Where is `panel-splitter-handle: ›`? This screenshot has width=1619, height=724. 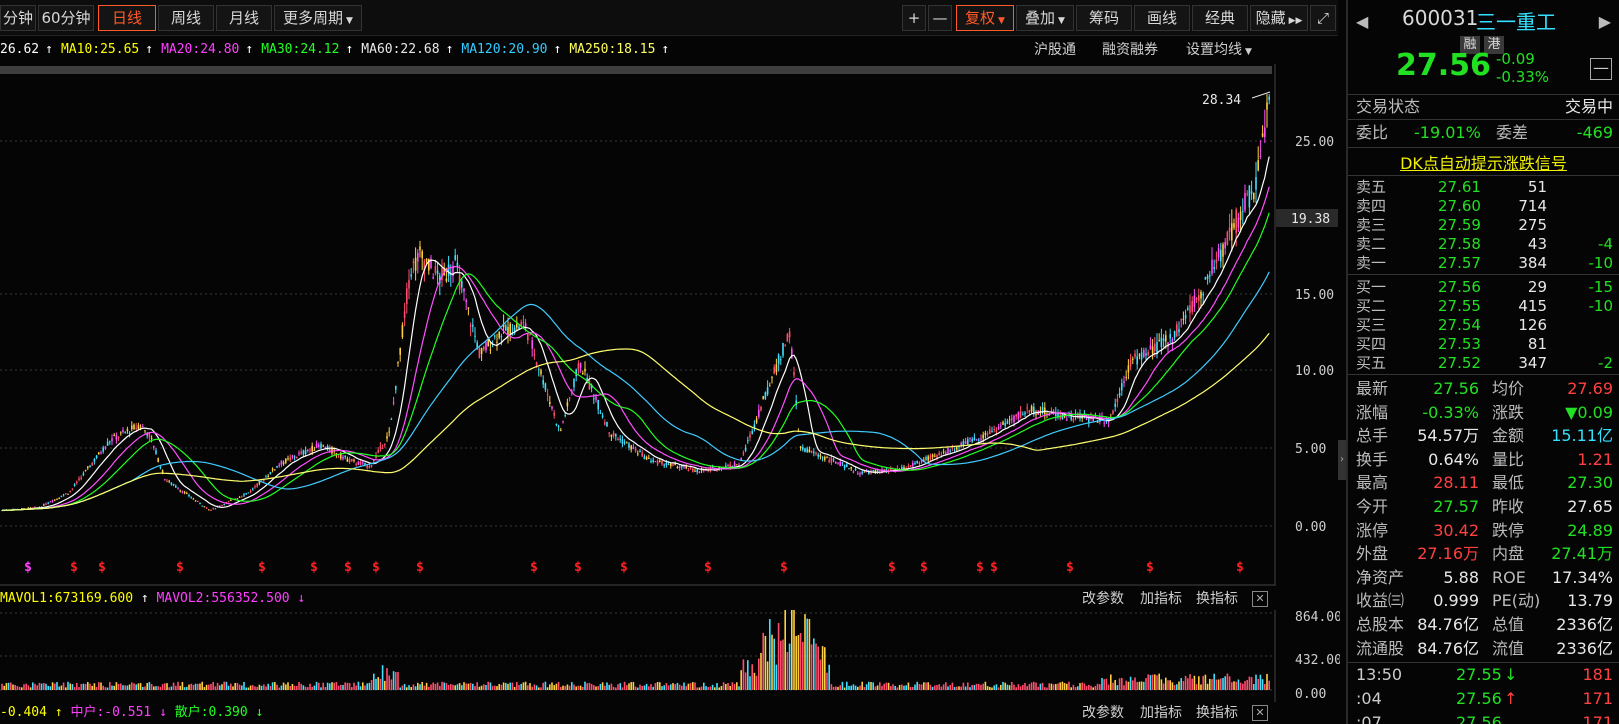 panel-splitter-handle: › is located at coordinates (1342, 460).